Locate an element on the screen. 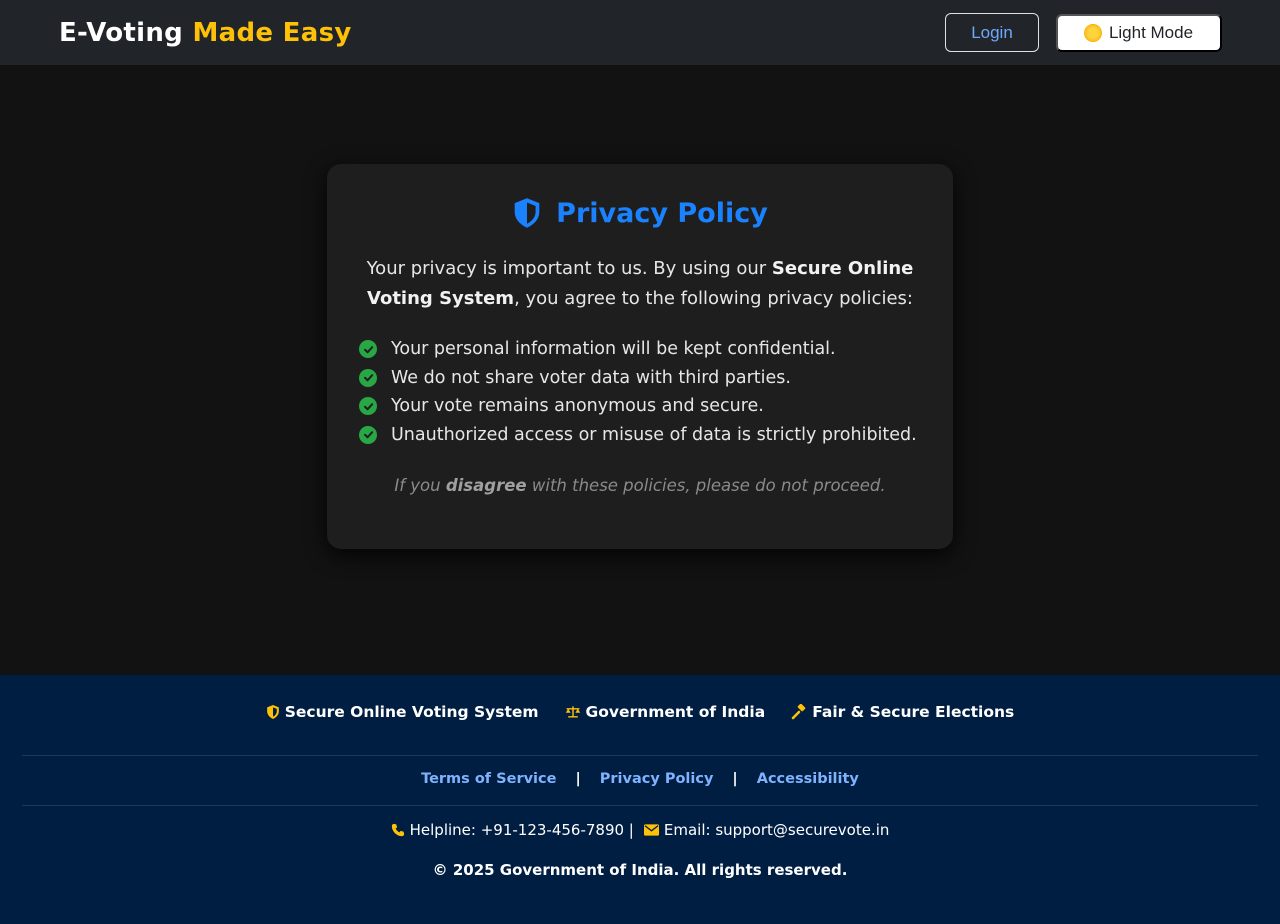 This screenshot has width=1280, height=924. light-mode-label: Light Mode is located at coordinates (1151, 32).